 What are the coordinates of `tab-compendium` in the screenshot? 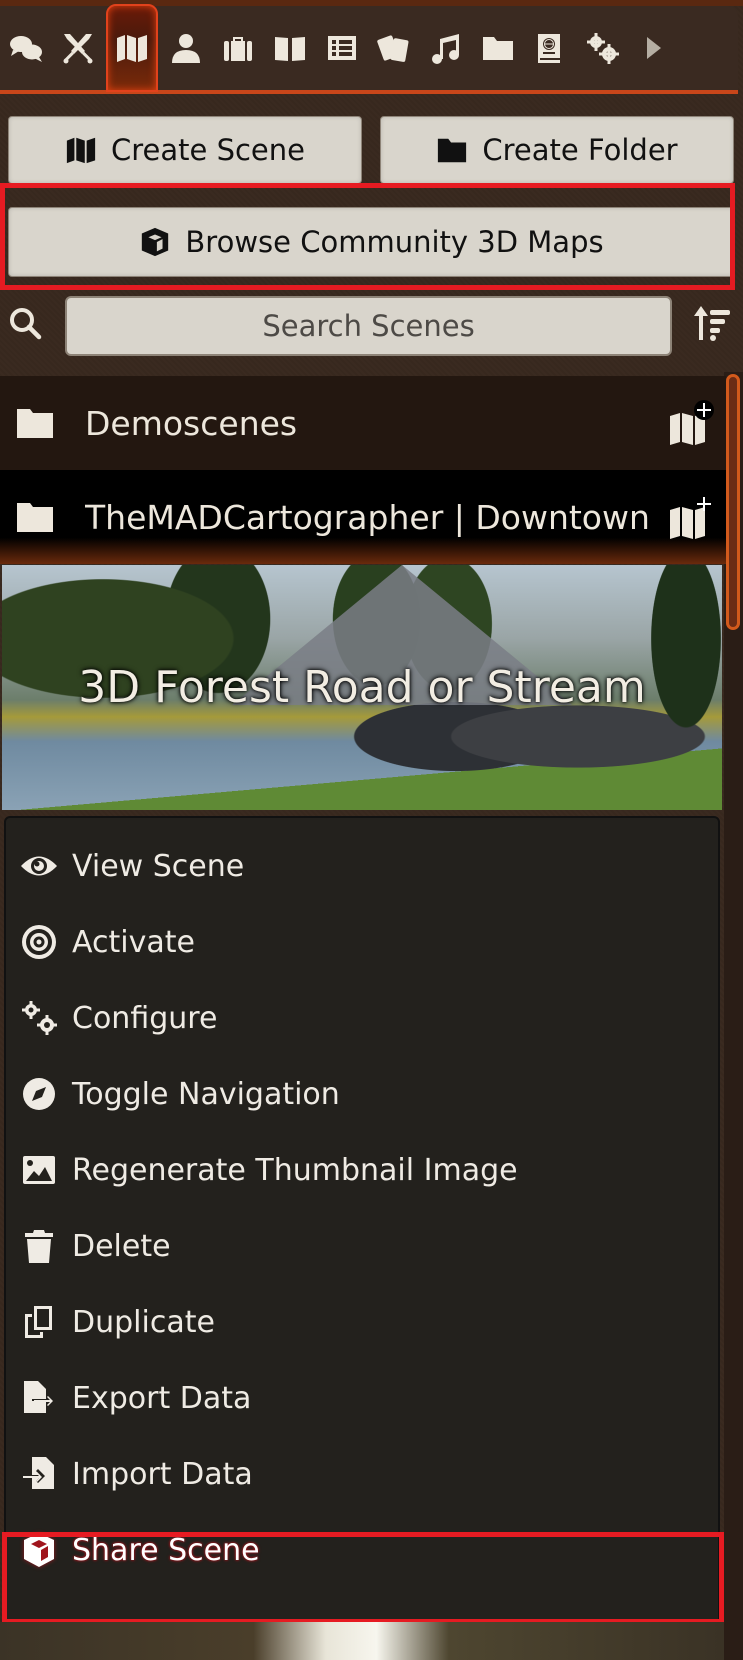 It's located at (498, 48).